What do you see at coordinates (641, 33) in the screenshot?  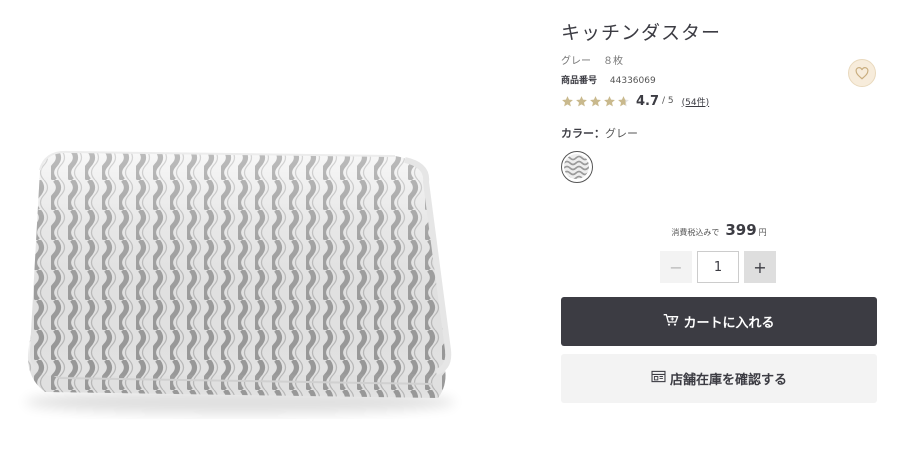 I see `product-title: キッチンダスター` at bounding box center [641, 33].